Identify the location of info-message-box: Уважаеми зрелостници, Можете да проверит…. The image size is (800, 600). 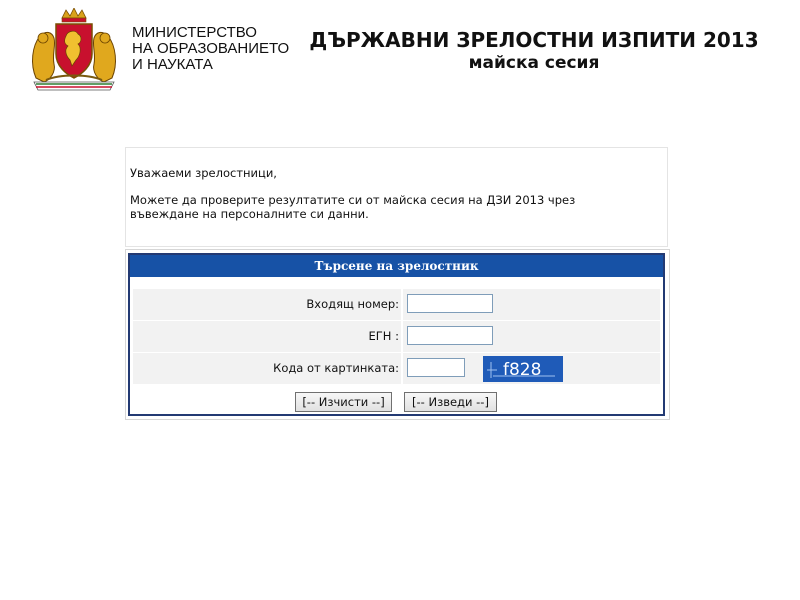
(396, 197).